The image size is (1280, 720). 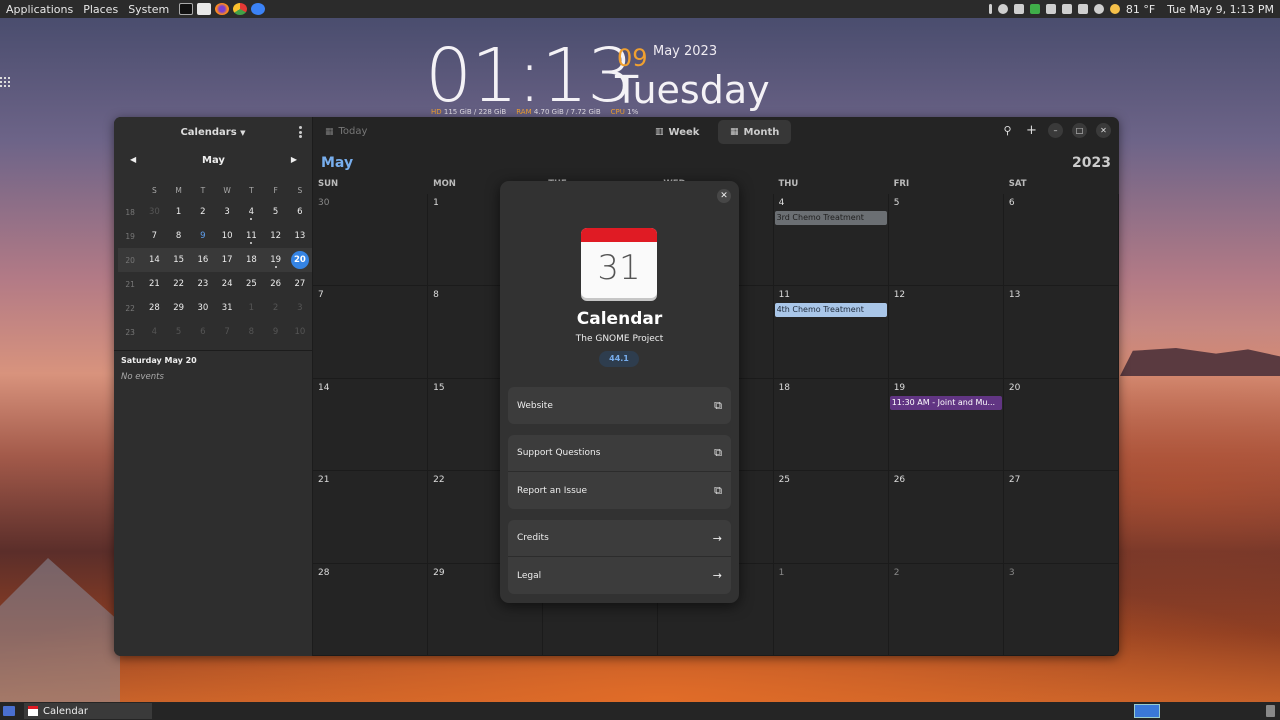 What do you see at coordinates (830, 310) in the screenshot?
I see `event-chip: 4th Chemo Treatment` at bounding box center [830, 310].